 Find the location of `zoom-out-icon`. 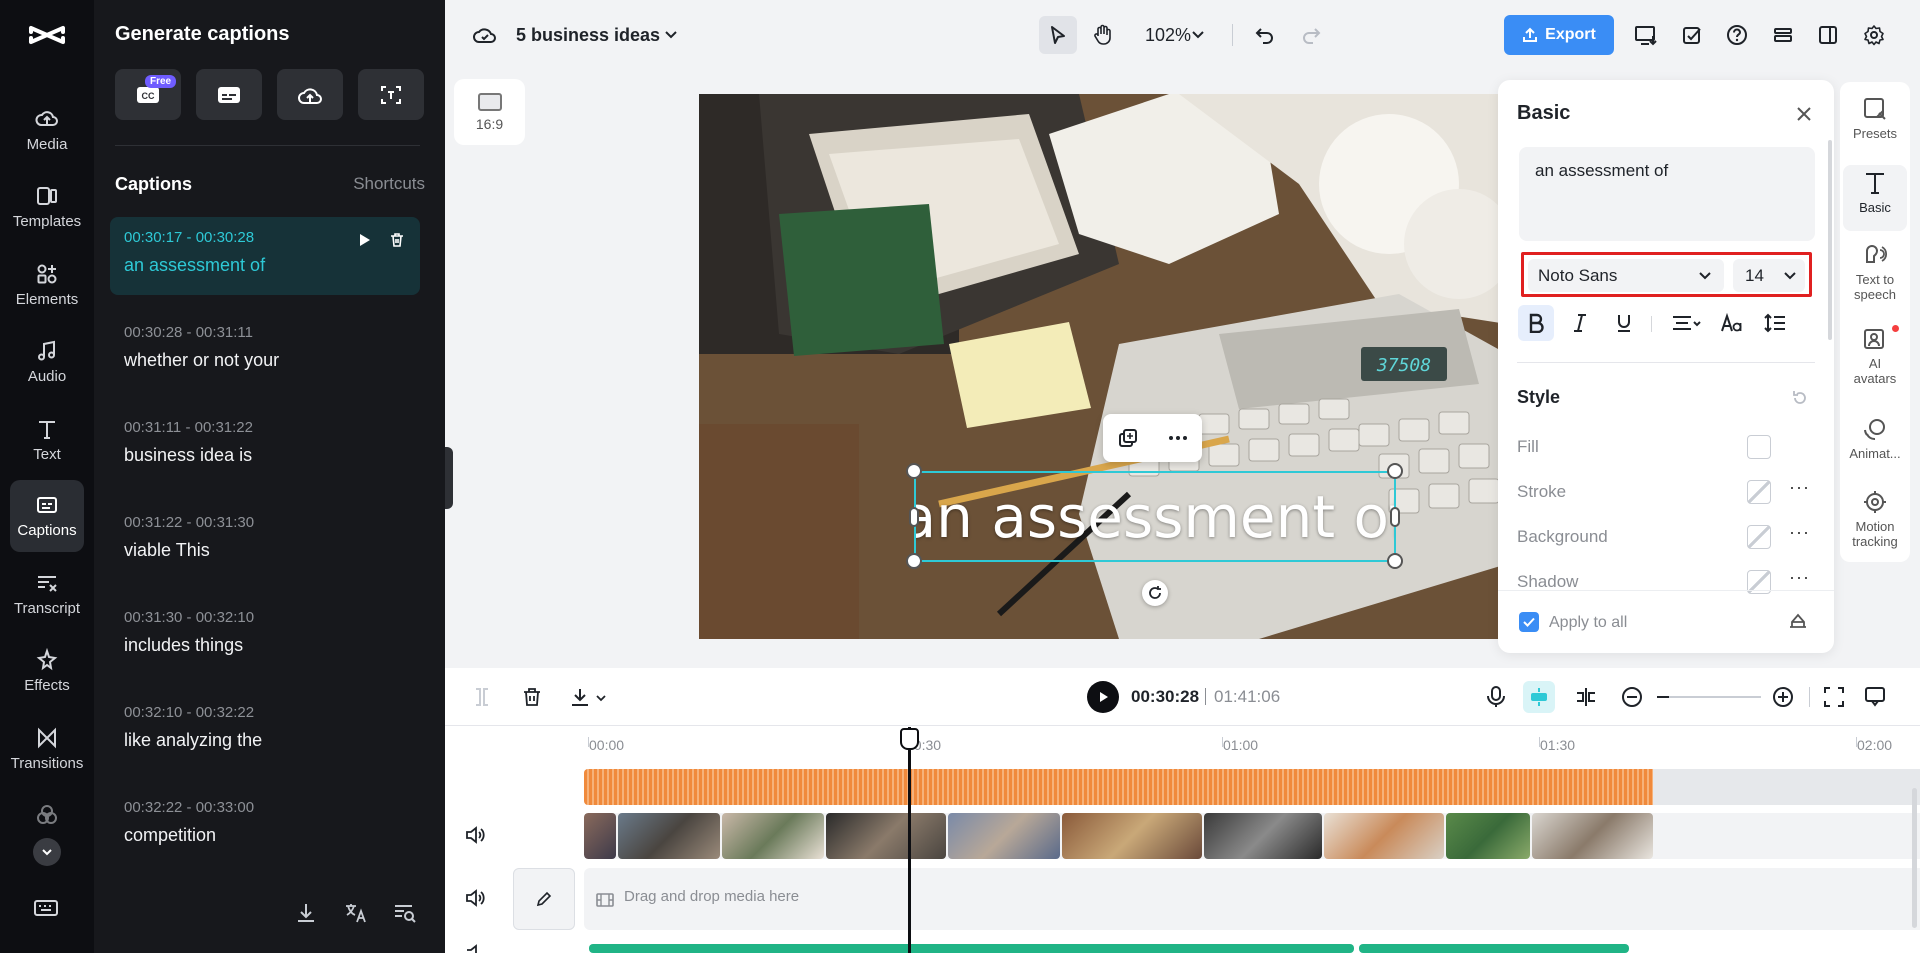

zoom-out-icon is located at coordinates (1632, 697).